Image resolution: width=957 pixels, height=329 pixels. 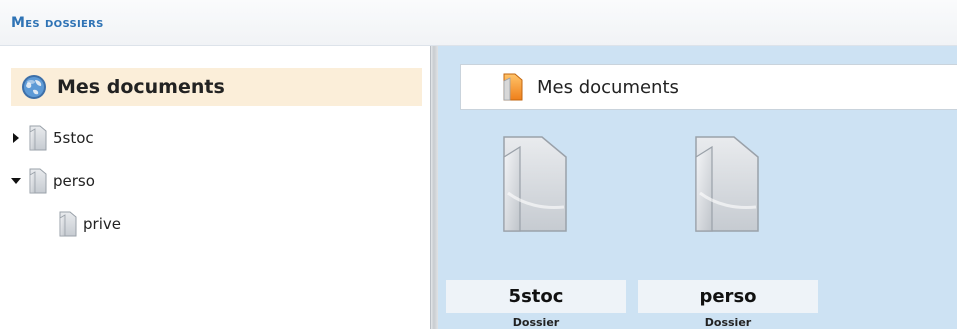 I want to click on tree-item-perso: perso, so click(x=53, y=181).